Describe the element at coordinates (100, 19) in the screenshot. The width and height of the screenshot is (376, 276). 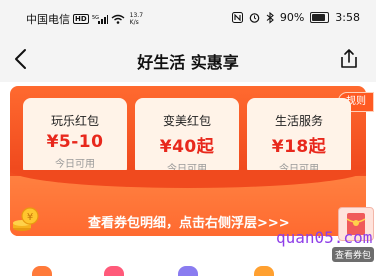
I see `signal-icon: 5G` at that location.